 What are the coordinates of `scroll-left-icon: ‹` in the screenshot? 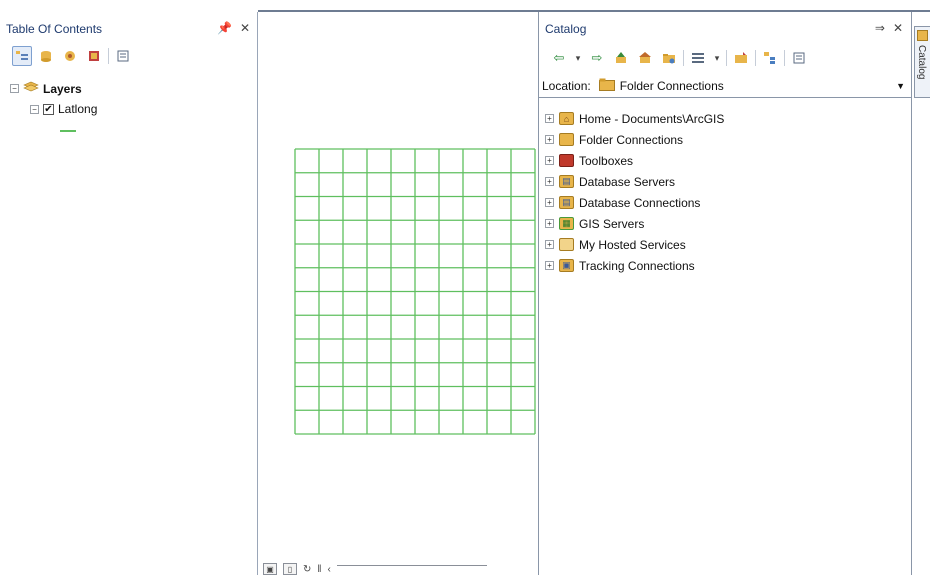 It's located at (329, 569).